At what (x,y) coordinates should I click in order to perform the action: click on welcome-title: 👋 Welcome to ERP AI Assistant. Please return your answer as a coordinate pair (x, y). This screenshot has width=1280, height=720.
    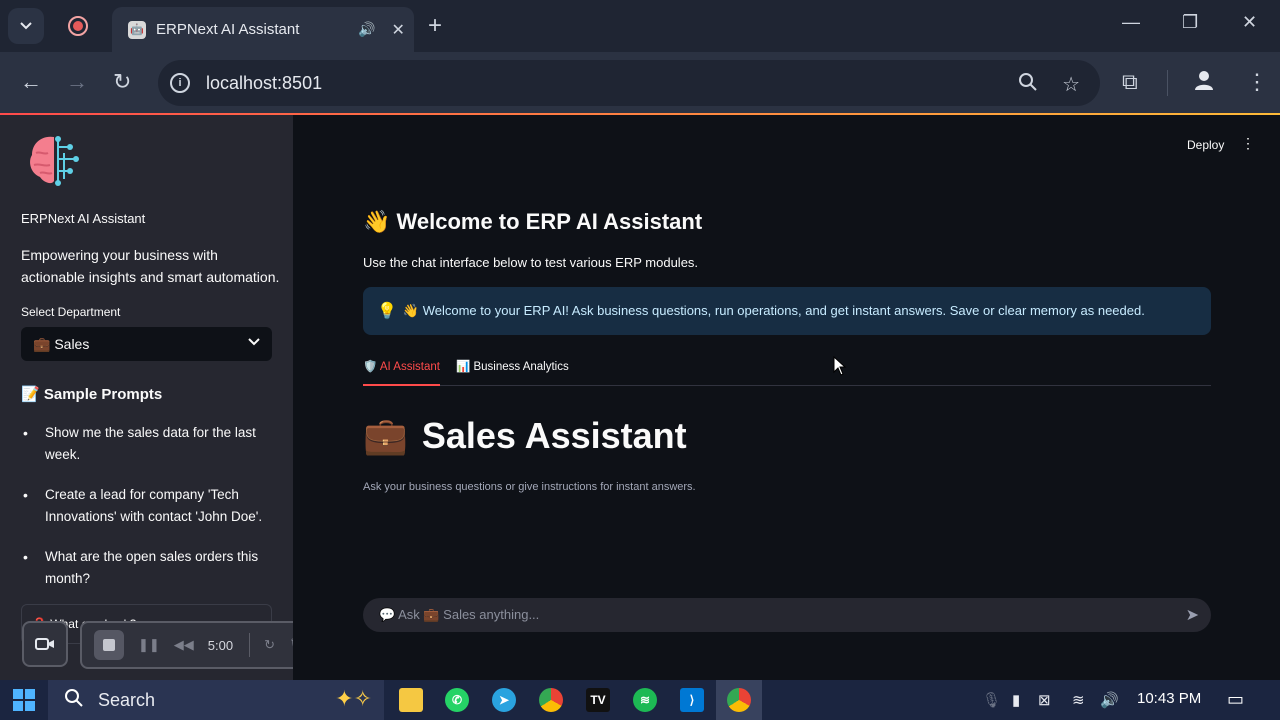
    Looking at the image, I should click on (533, 221).